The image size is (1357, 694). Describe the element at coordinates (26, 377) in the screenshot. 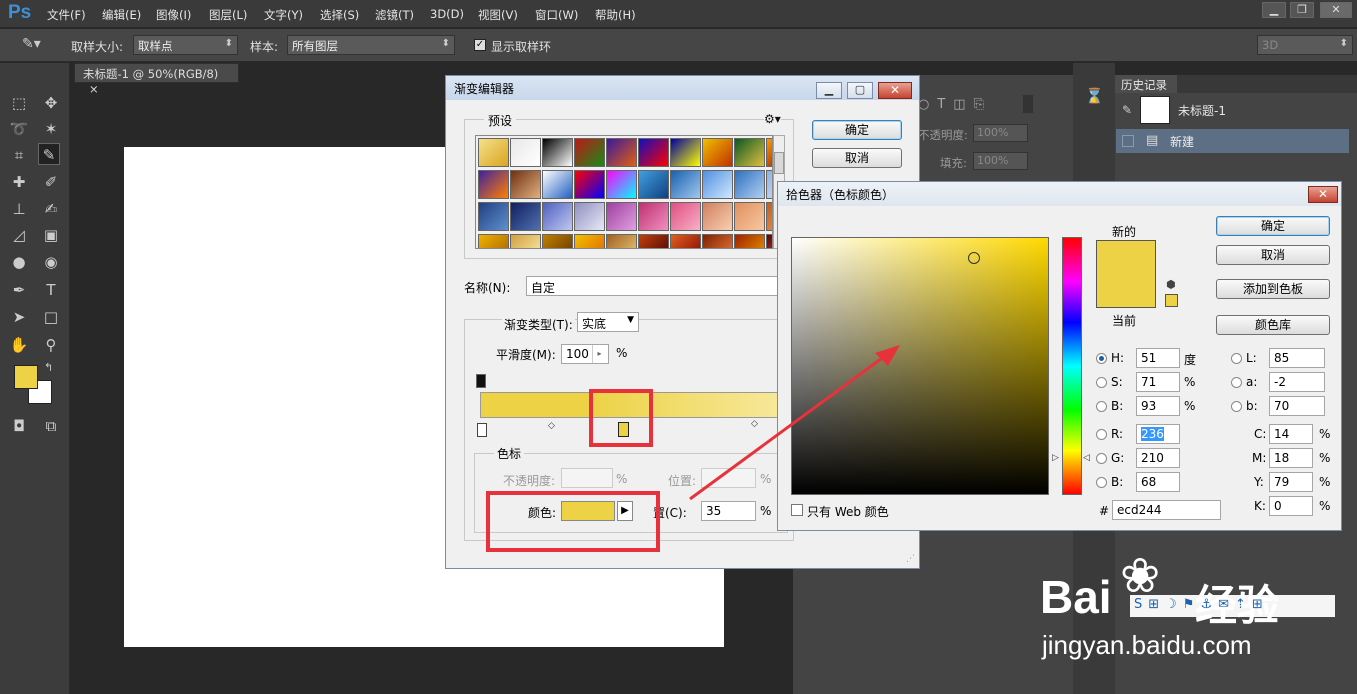

I see `foreground-color-swatch` at that location.